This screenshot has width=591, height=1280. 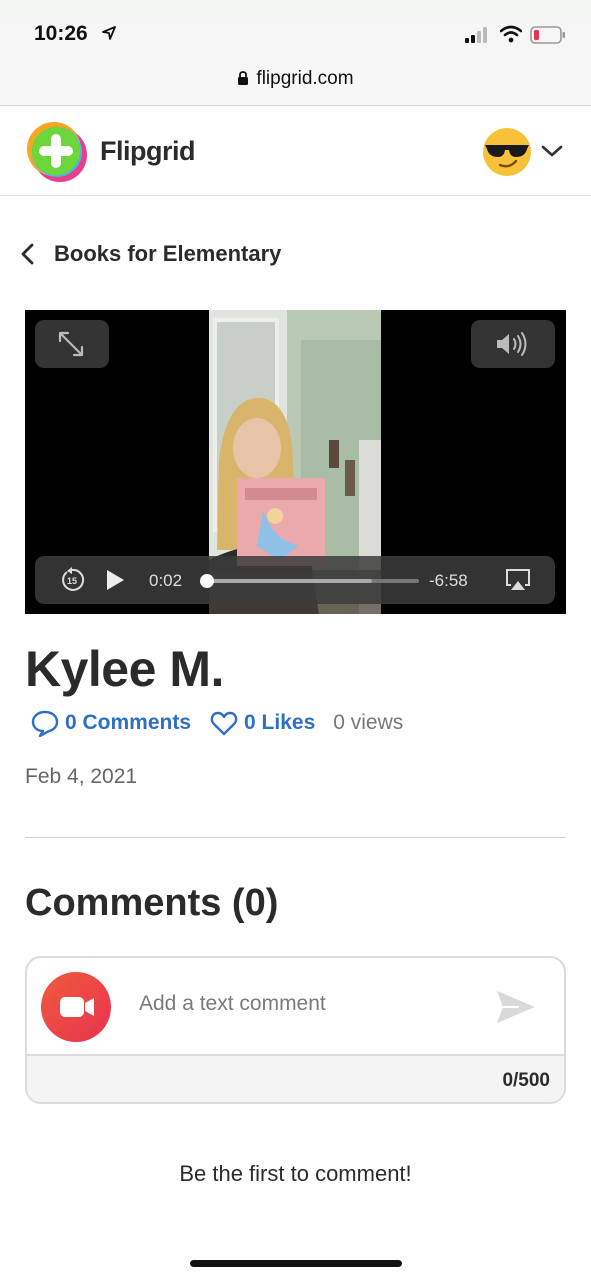 What do you see at coordinates (109, 33) in the screenshot?
I see `location-arrow-icon` at bounding box center [109, 33].